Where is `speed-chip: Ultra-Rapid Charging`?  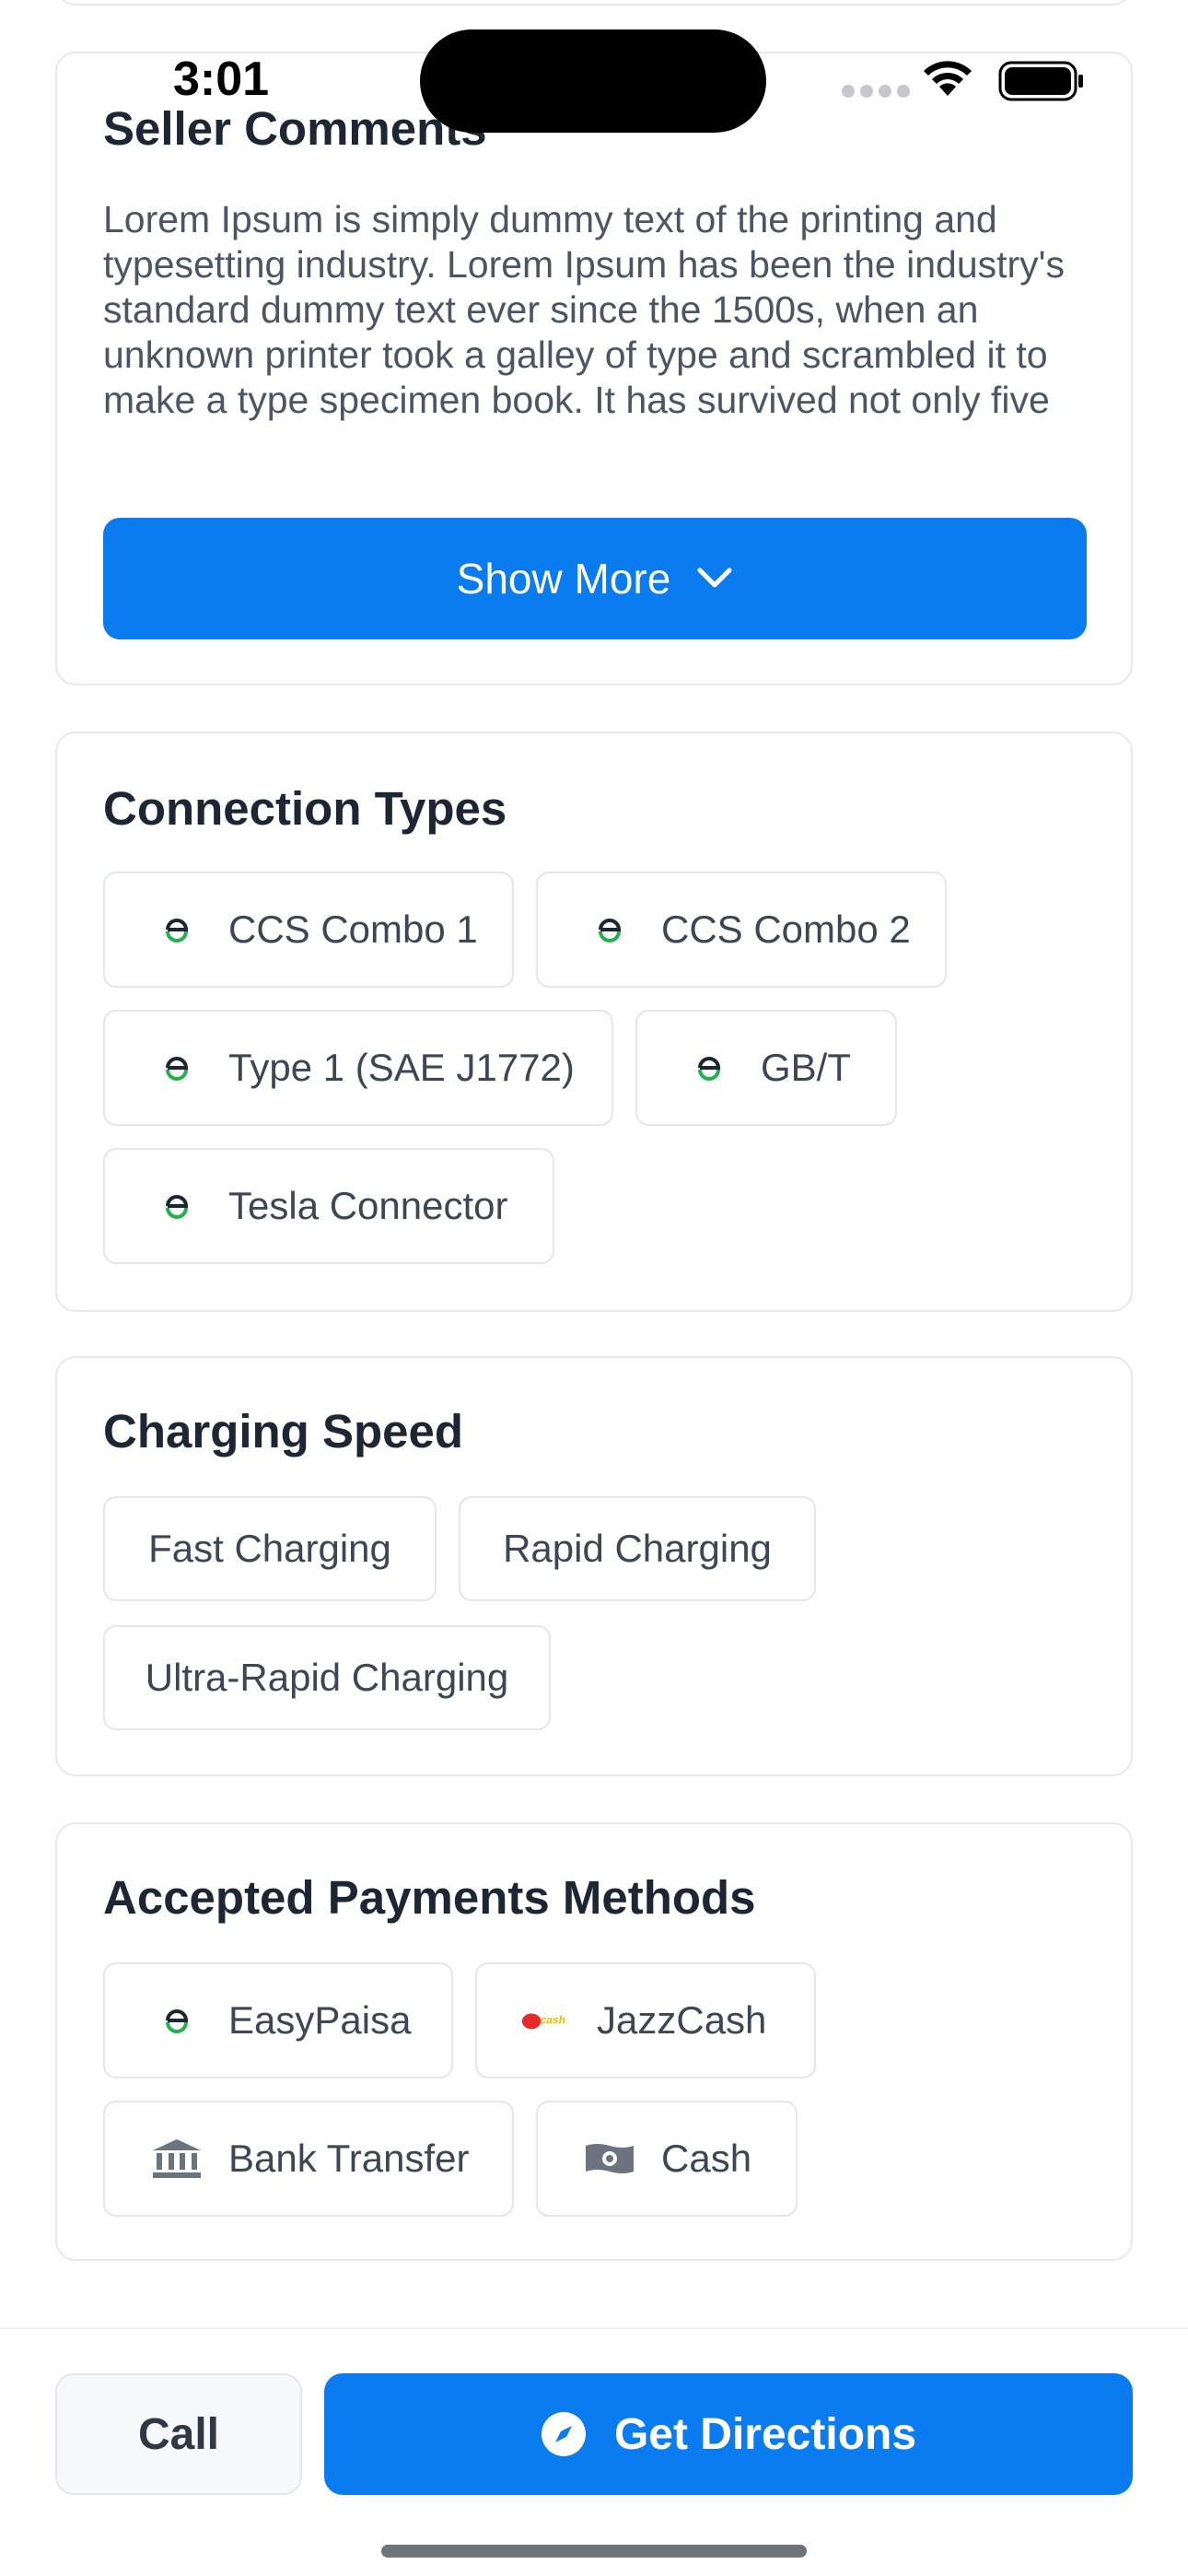
speed-chip: Ultra-Rapid Charging is located at coordinates (327, 1677).